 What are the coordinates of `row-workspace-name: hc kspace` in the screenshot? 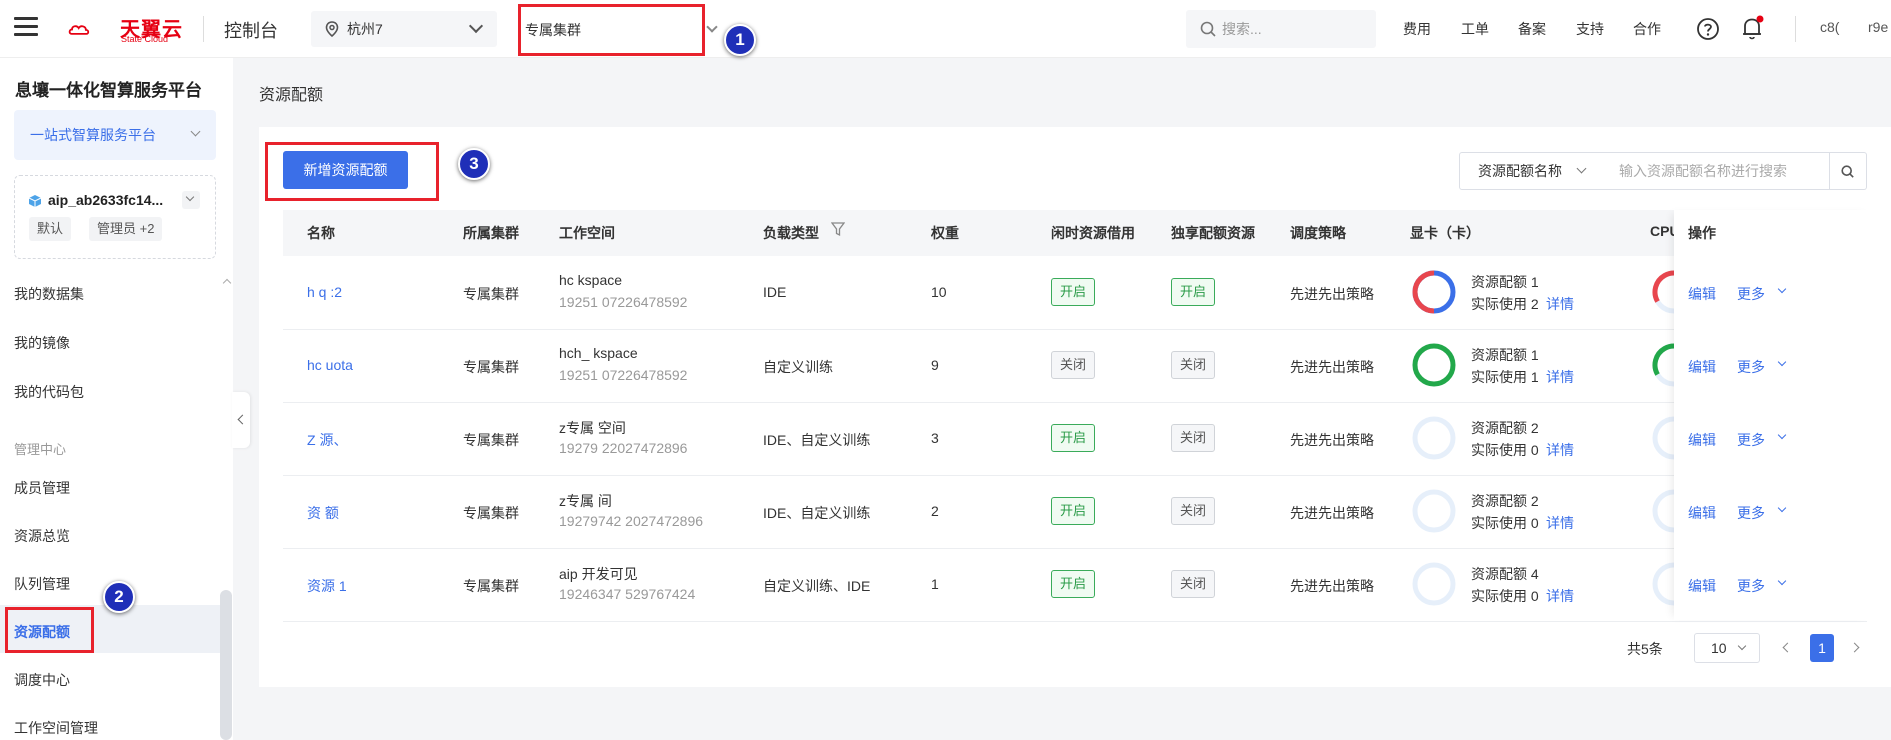 It's located at (591, 280).